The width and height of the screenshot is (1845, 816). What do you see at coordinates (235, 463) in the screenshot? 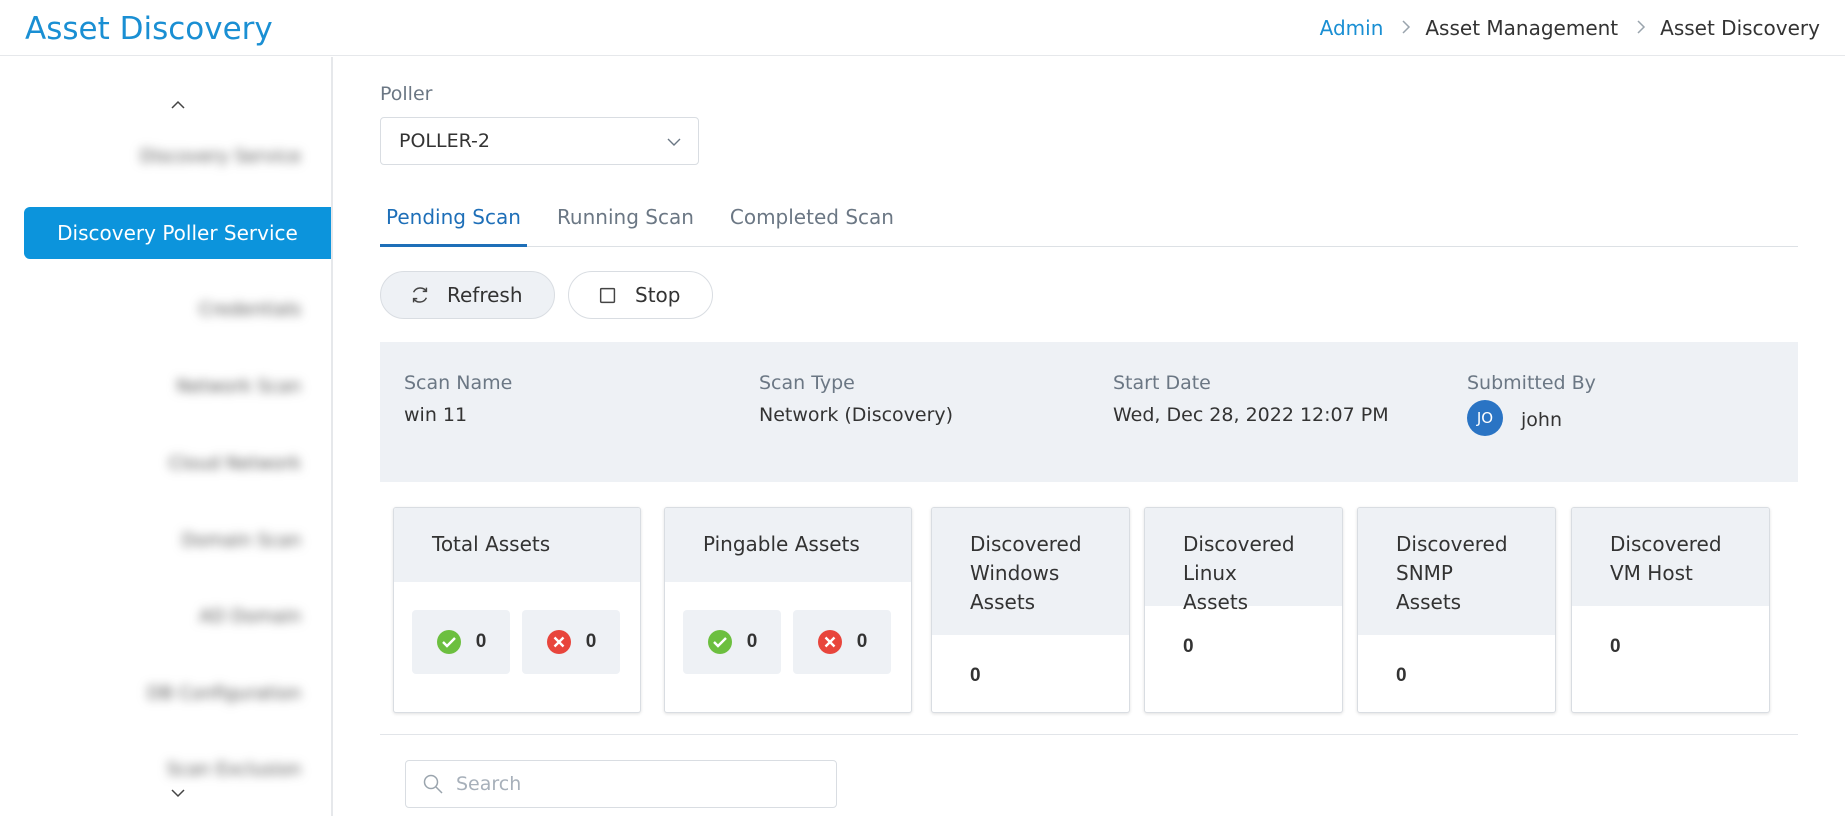
I see `sidebar-item-cloud-network: Cloud Network` at bounding box center [235, 463].